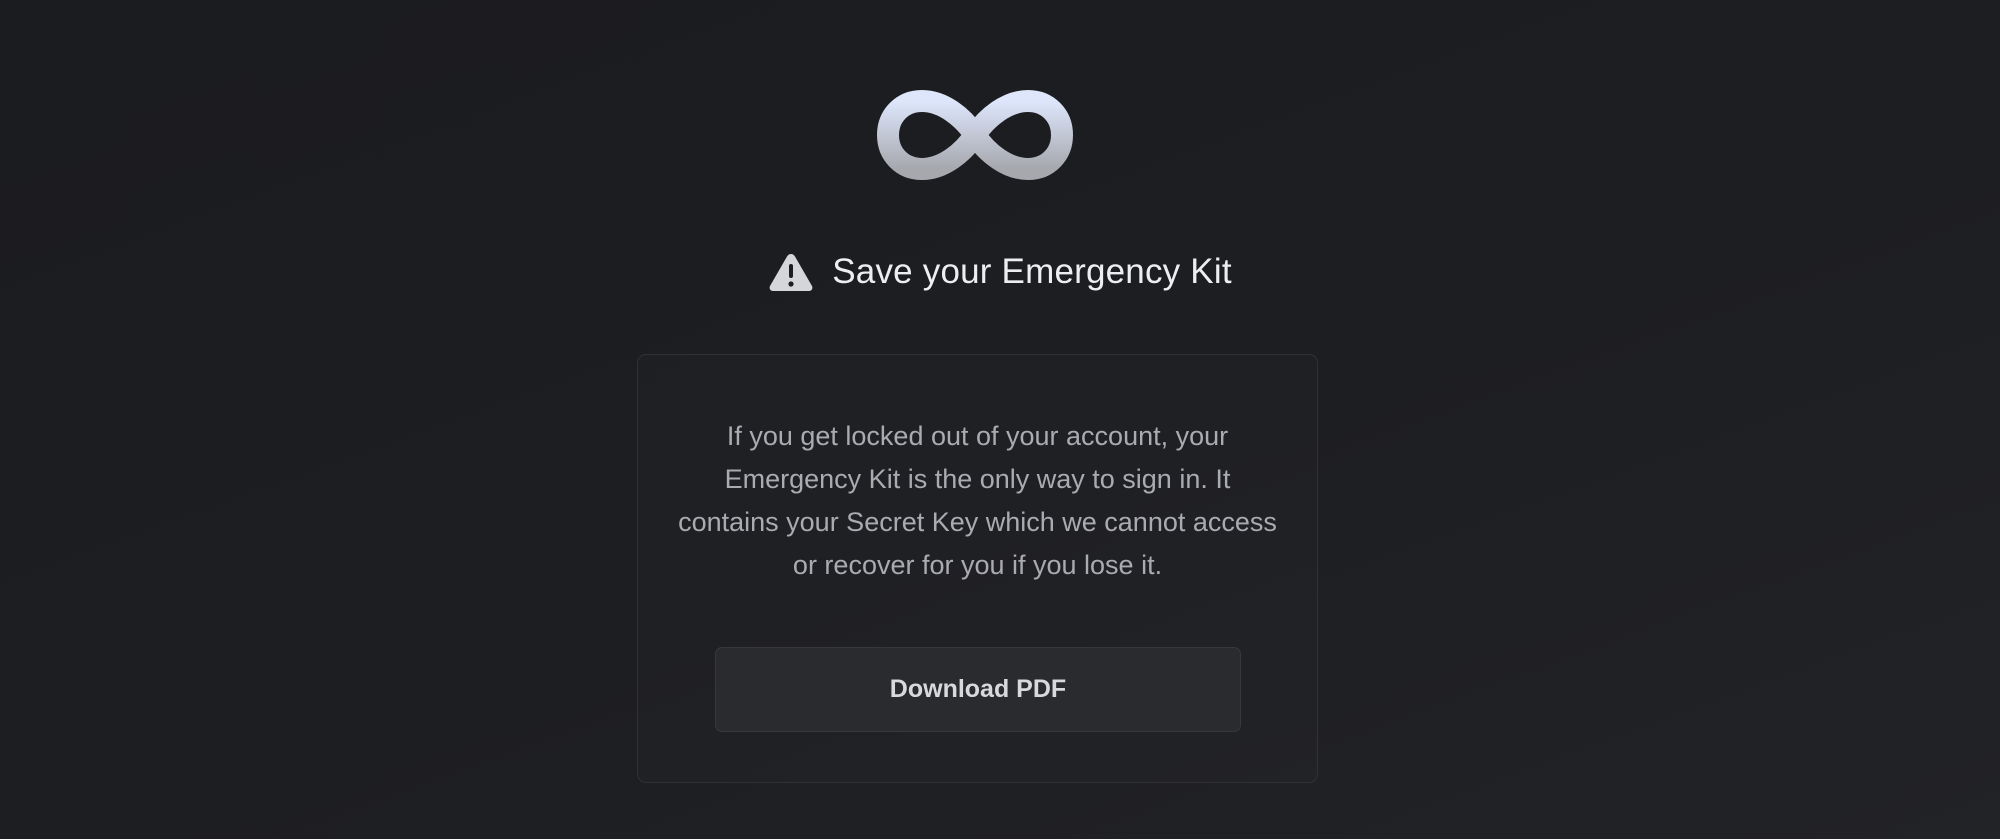 The width and height of the screenshot is (2000, 839). What do you see at coordinates (975, 135) in the screenshot?
I see `infinity-logo-icon` at bounding box center [975, 135].